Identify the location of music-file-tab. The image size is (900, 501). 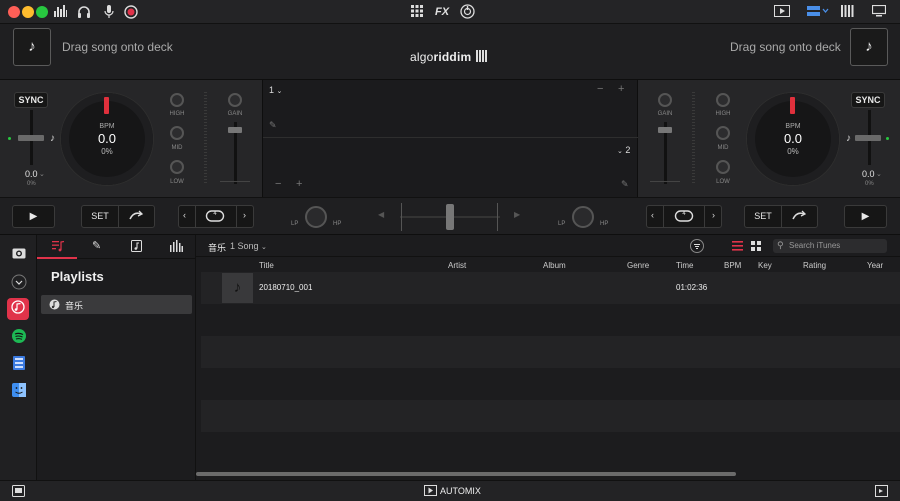
(136, 247).